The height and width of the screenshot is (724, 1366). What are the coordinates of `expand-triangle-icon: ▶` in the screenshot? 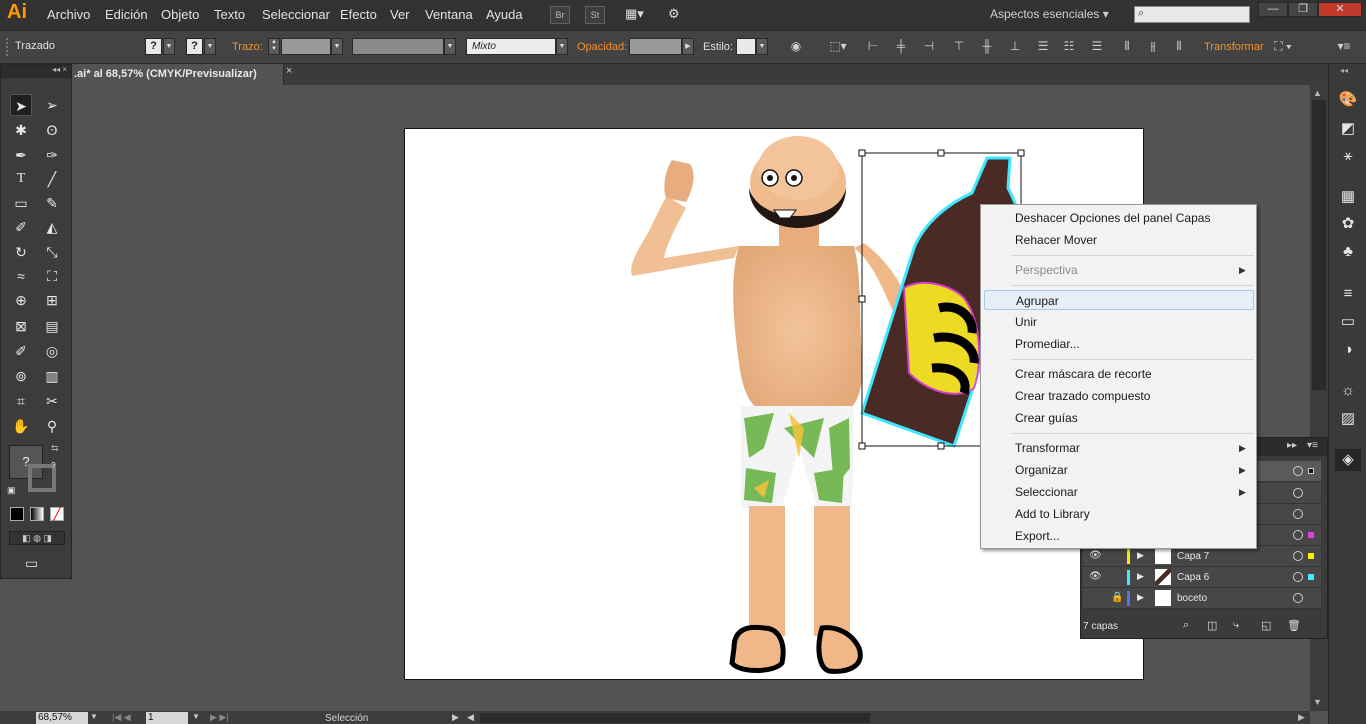 It's located at (1140, 555).